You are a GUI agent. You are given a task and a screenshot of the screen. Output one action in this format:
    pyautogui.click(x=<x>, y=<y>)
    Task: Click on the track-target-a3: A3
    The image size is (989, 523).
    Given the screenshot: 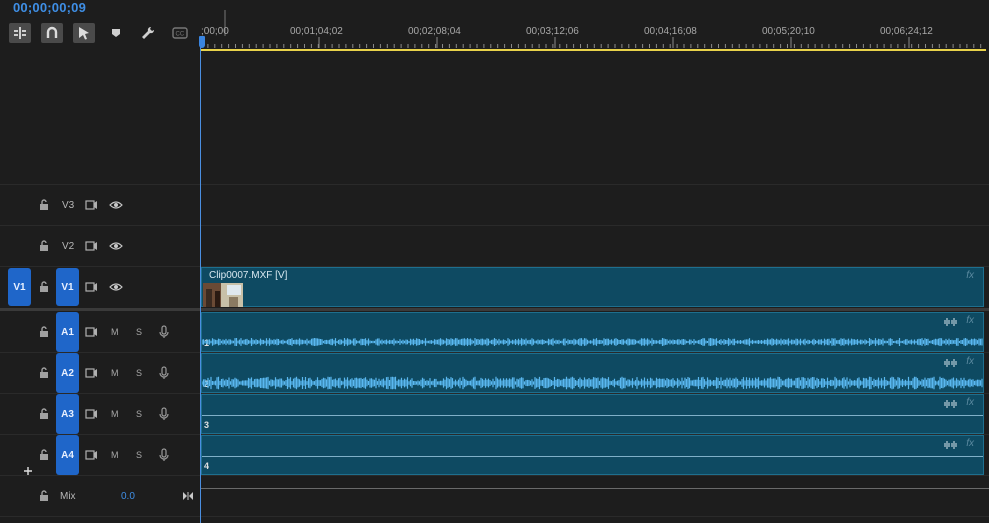 What is the action you would take?
    pyautogui.click(x=67, y=414)
    